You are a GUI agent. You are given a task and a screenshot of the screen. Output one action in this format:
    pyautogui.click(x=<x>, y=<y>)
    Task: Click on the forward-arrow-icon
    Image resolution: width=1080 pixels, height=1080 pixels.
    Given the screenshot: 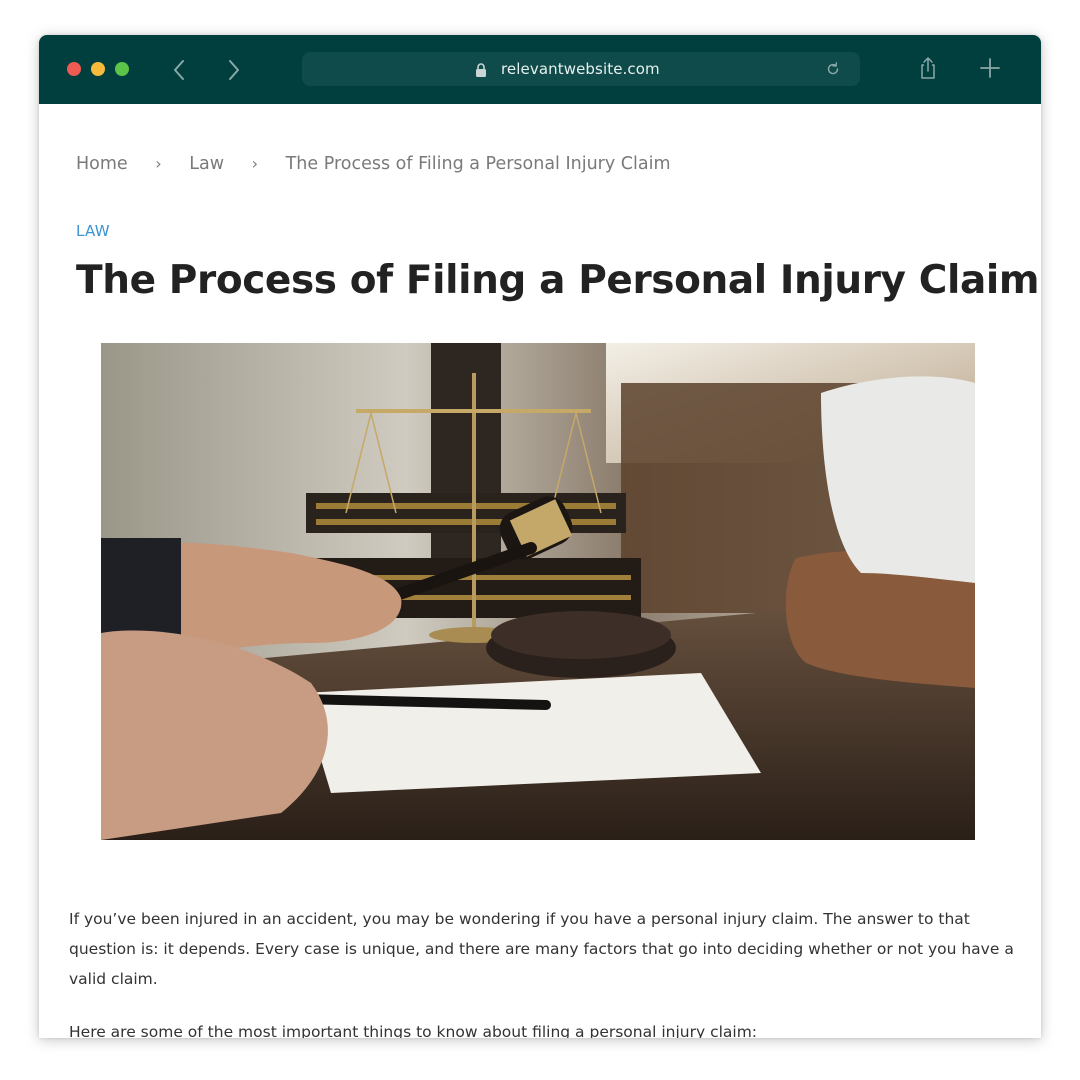 What is the action you would take?
    pyautogui.click(x=233, y=70)
    